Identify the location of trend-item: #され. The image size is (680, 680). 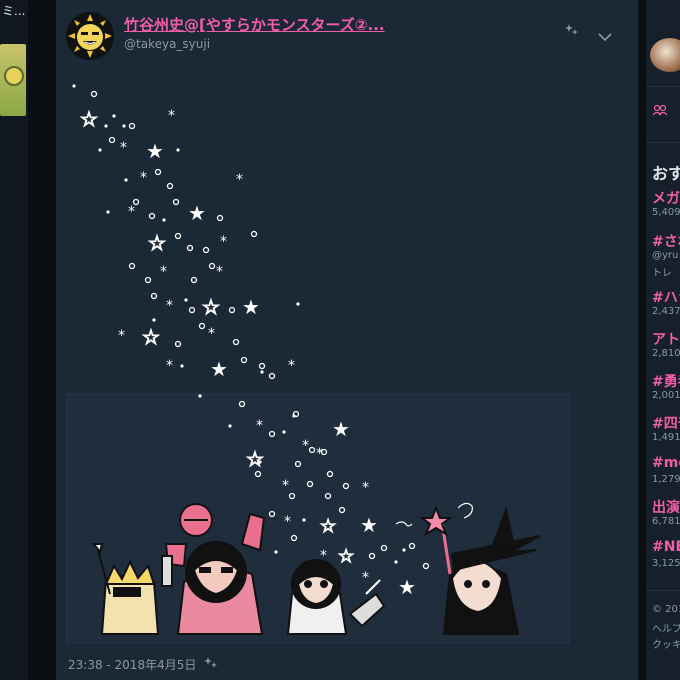
(666, 241).